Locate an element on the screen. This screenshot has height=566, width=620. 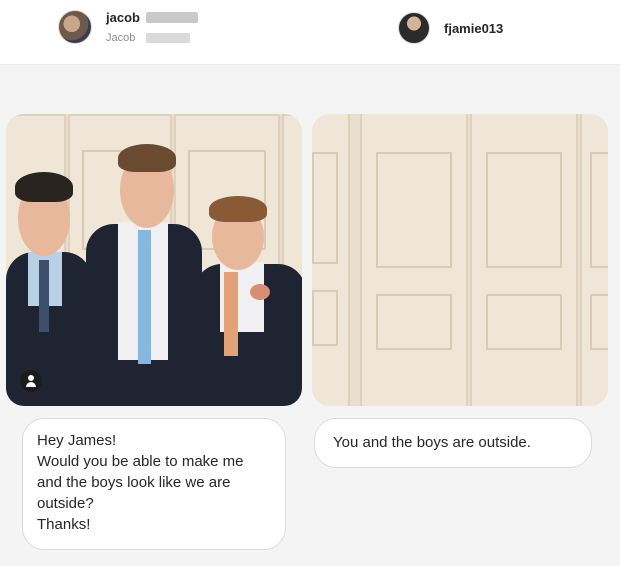
conversation-header is located at coordinates (310, 32).